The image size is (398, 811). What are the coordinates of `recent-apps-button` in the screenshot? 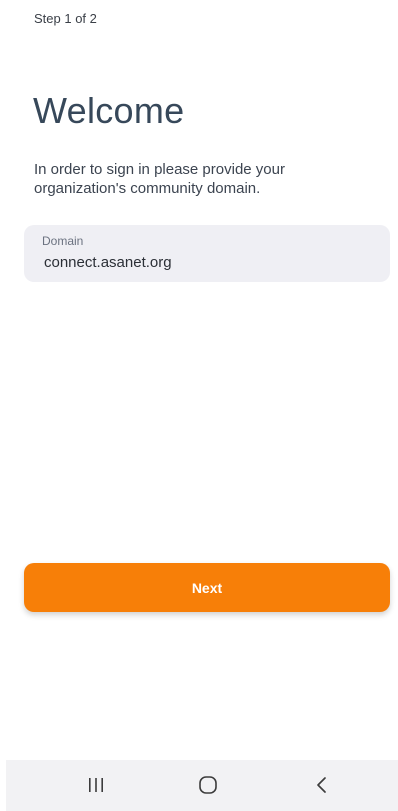 It's located at (96, 785).